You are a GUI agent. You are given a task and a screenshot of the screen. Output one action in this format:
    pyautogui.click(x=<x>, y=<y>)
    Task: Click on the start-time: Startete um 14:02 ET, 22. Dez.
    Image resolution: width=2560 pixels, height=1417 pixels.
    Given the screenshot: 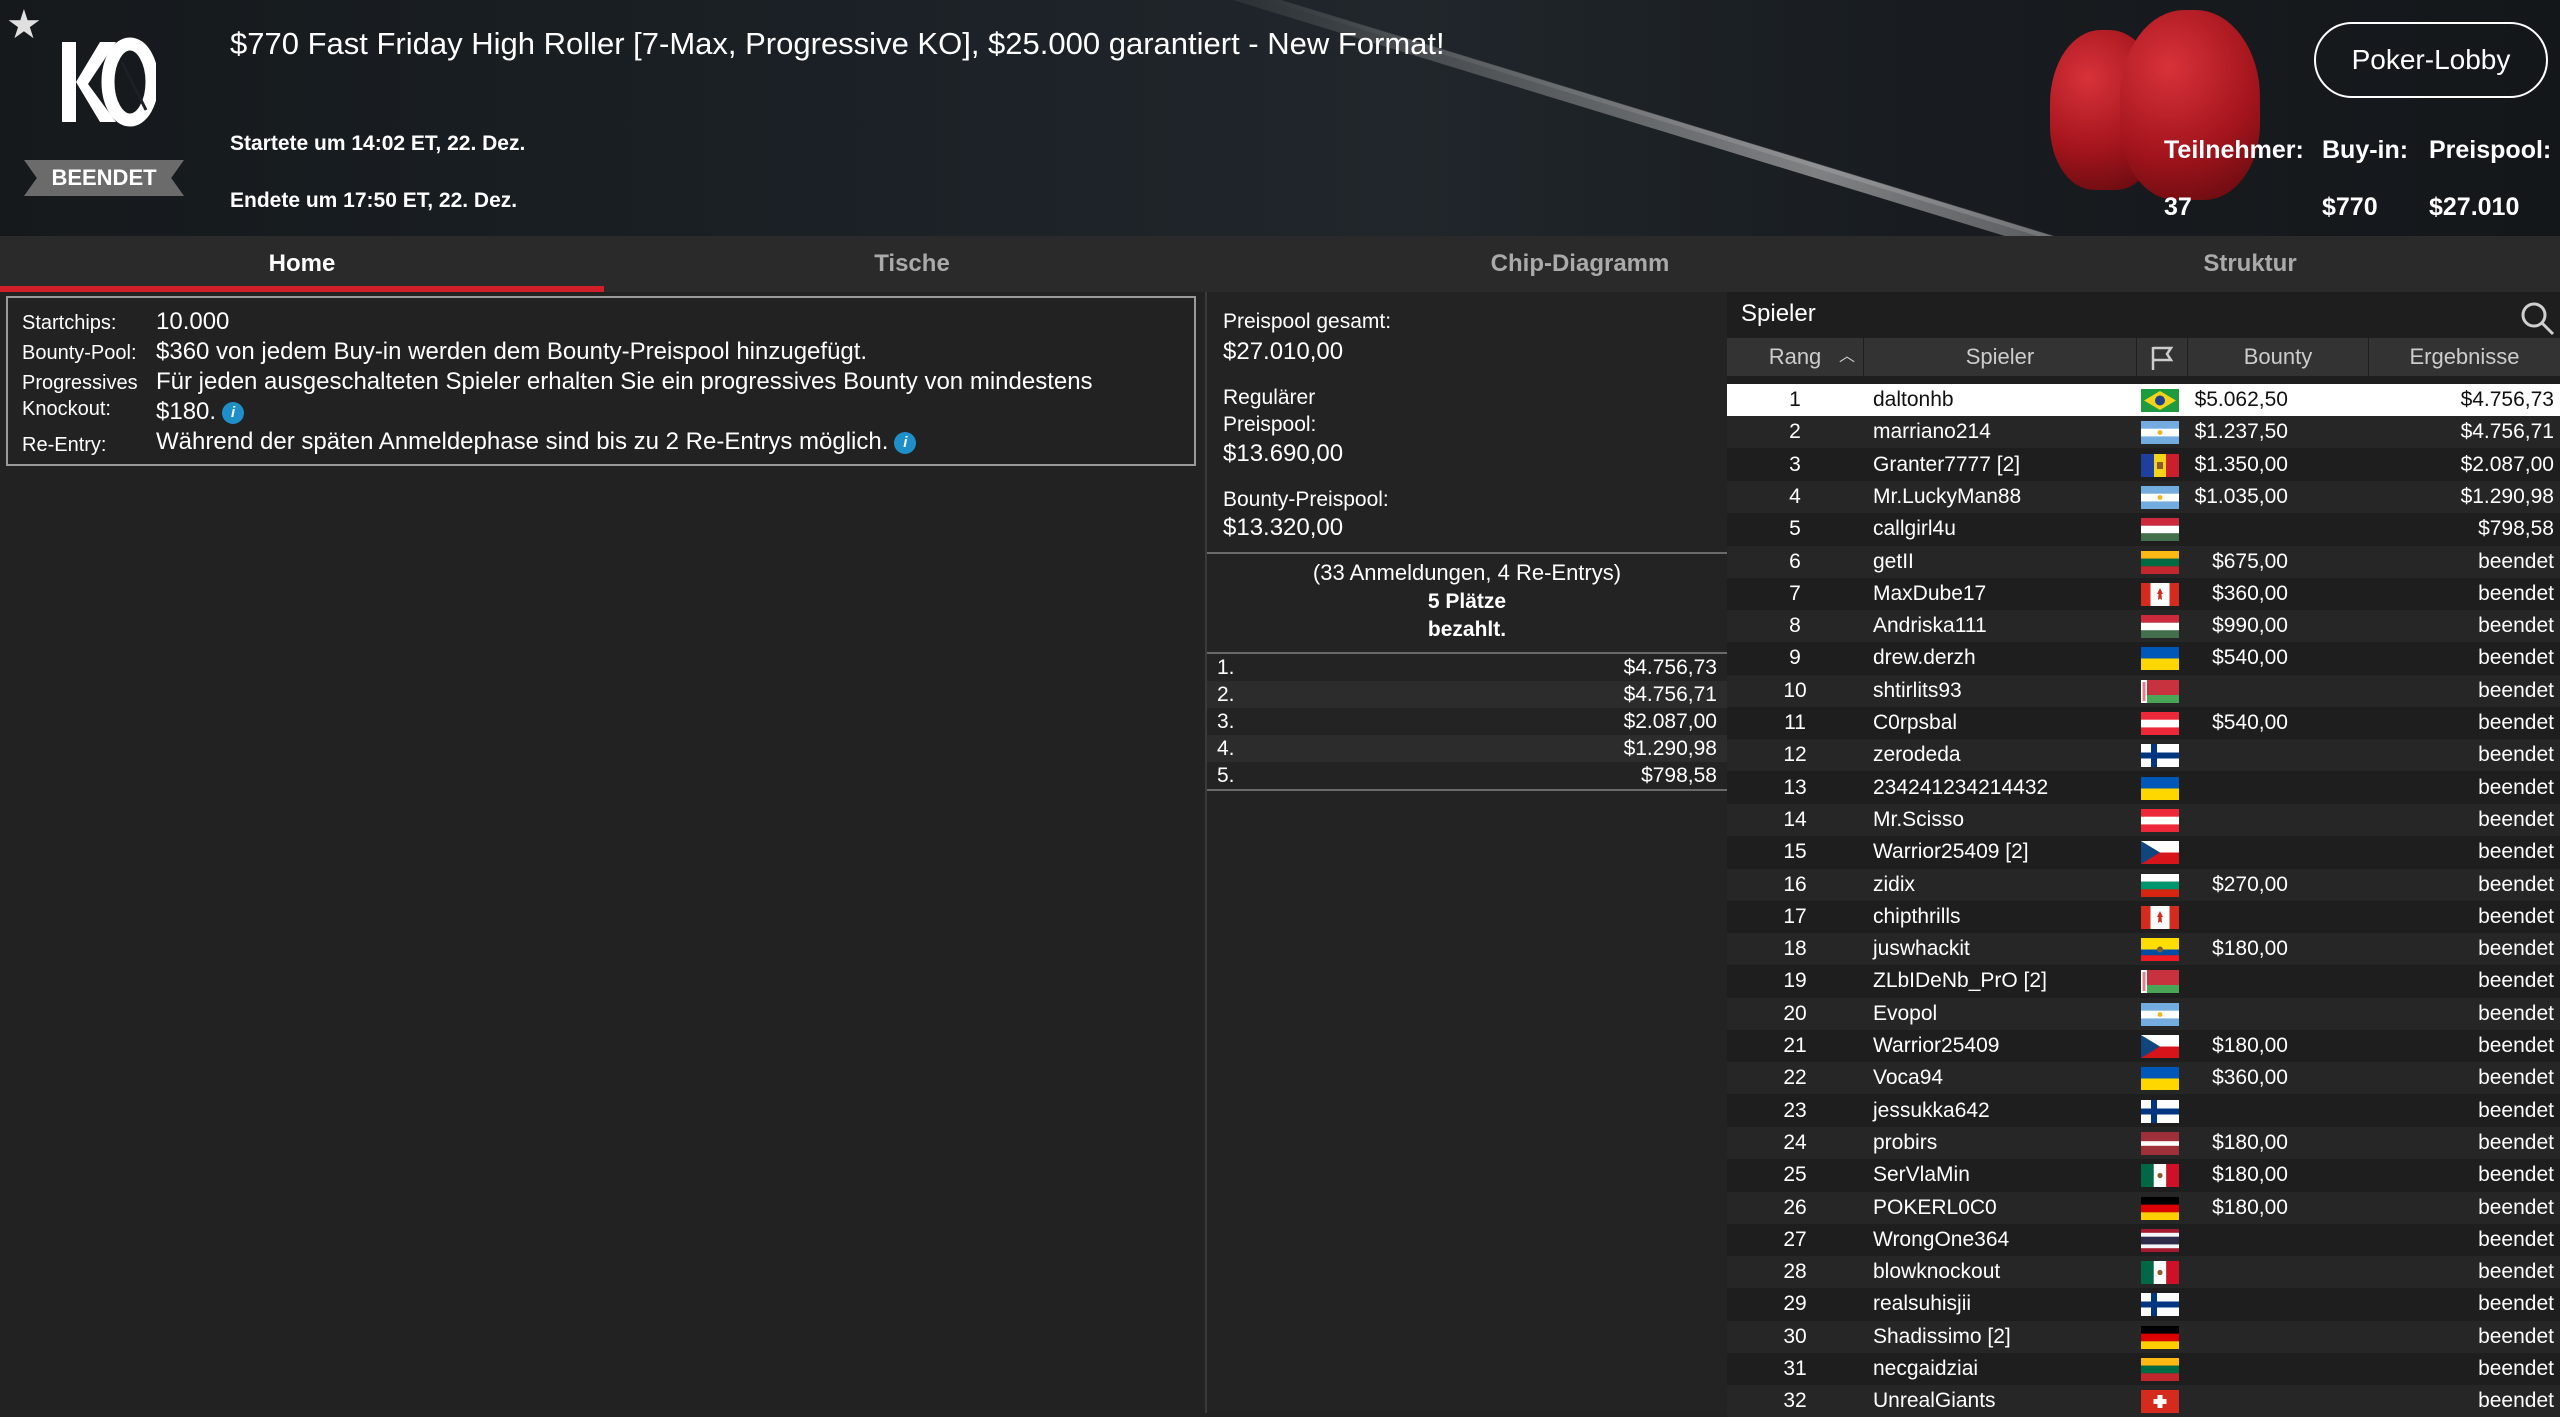 What is the action you would take?
    pyautogui.click(x=378, y=143)
    